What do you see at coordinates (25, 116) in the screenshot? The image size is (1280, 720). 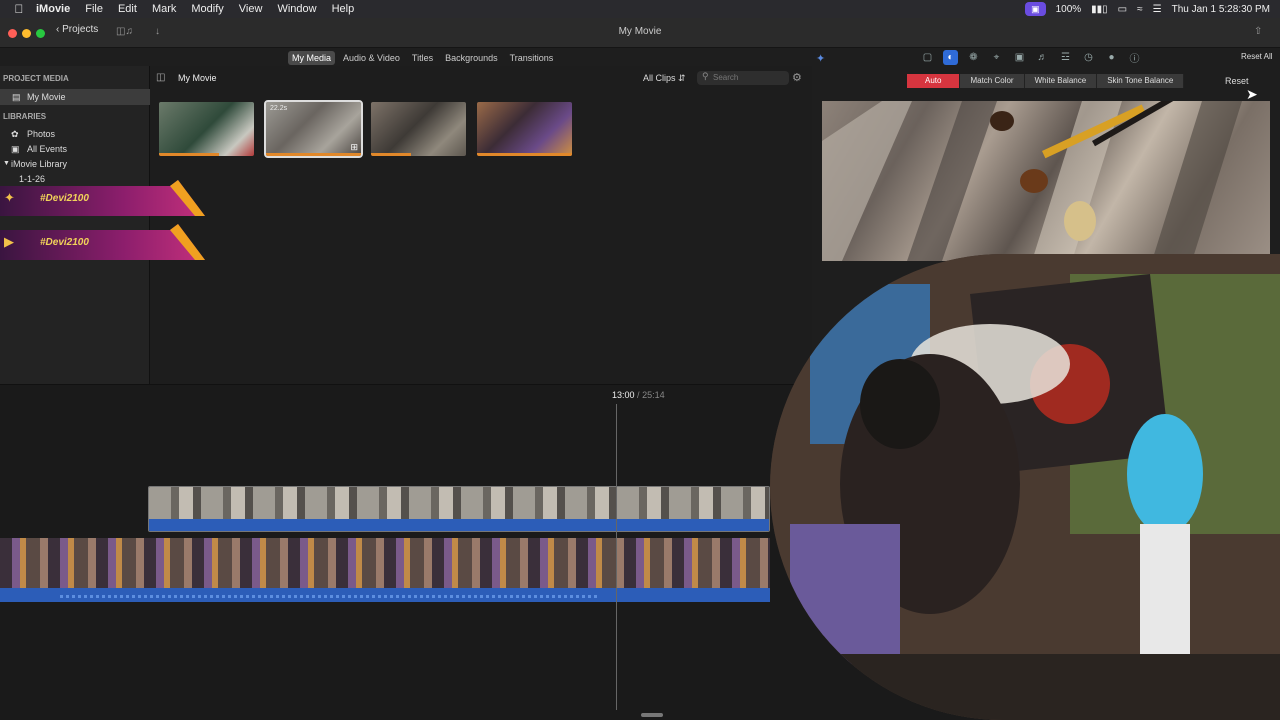 I see `libraries-header: LIBRARIES` at bounding box center [25, 116].